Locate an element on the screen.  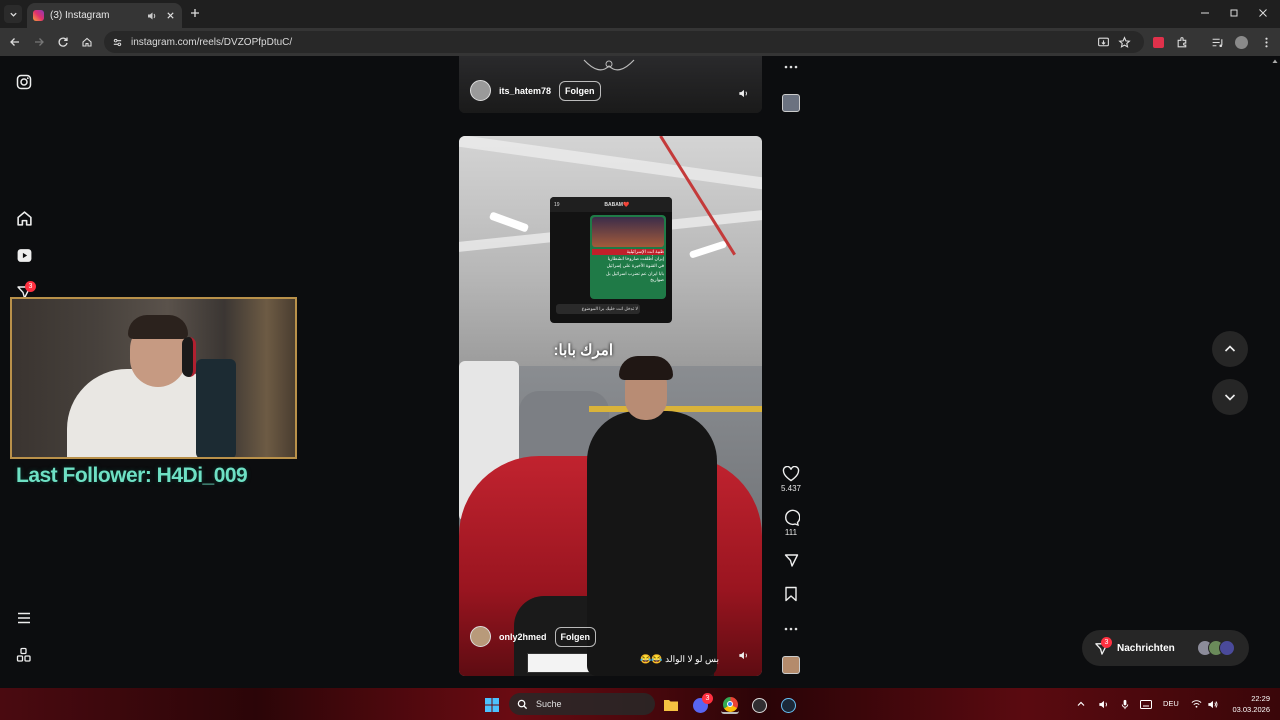
tab-list-button is located at coordinates (13, 14).